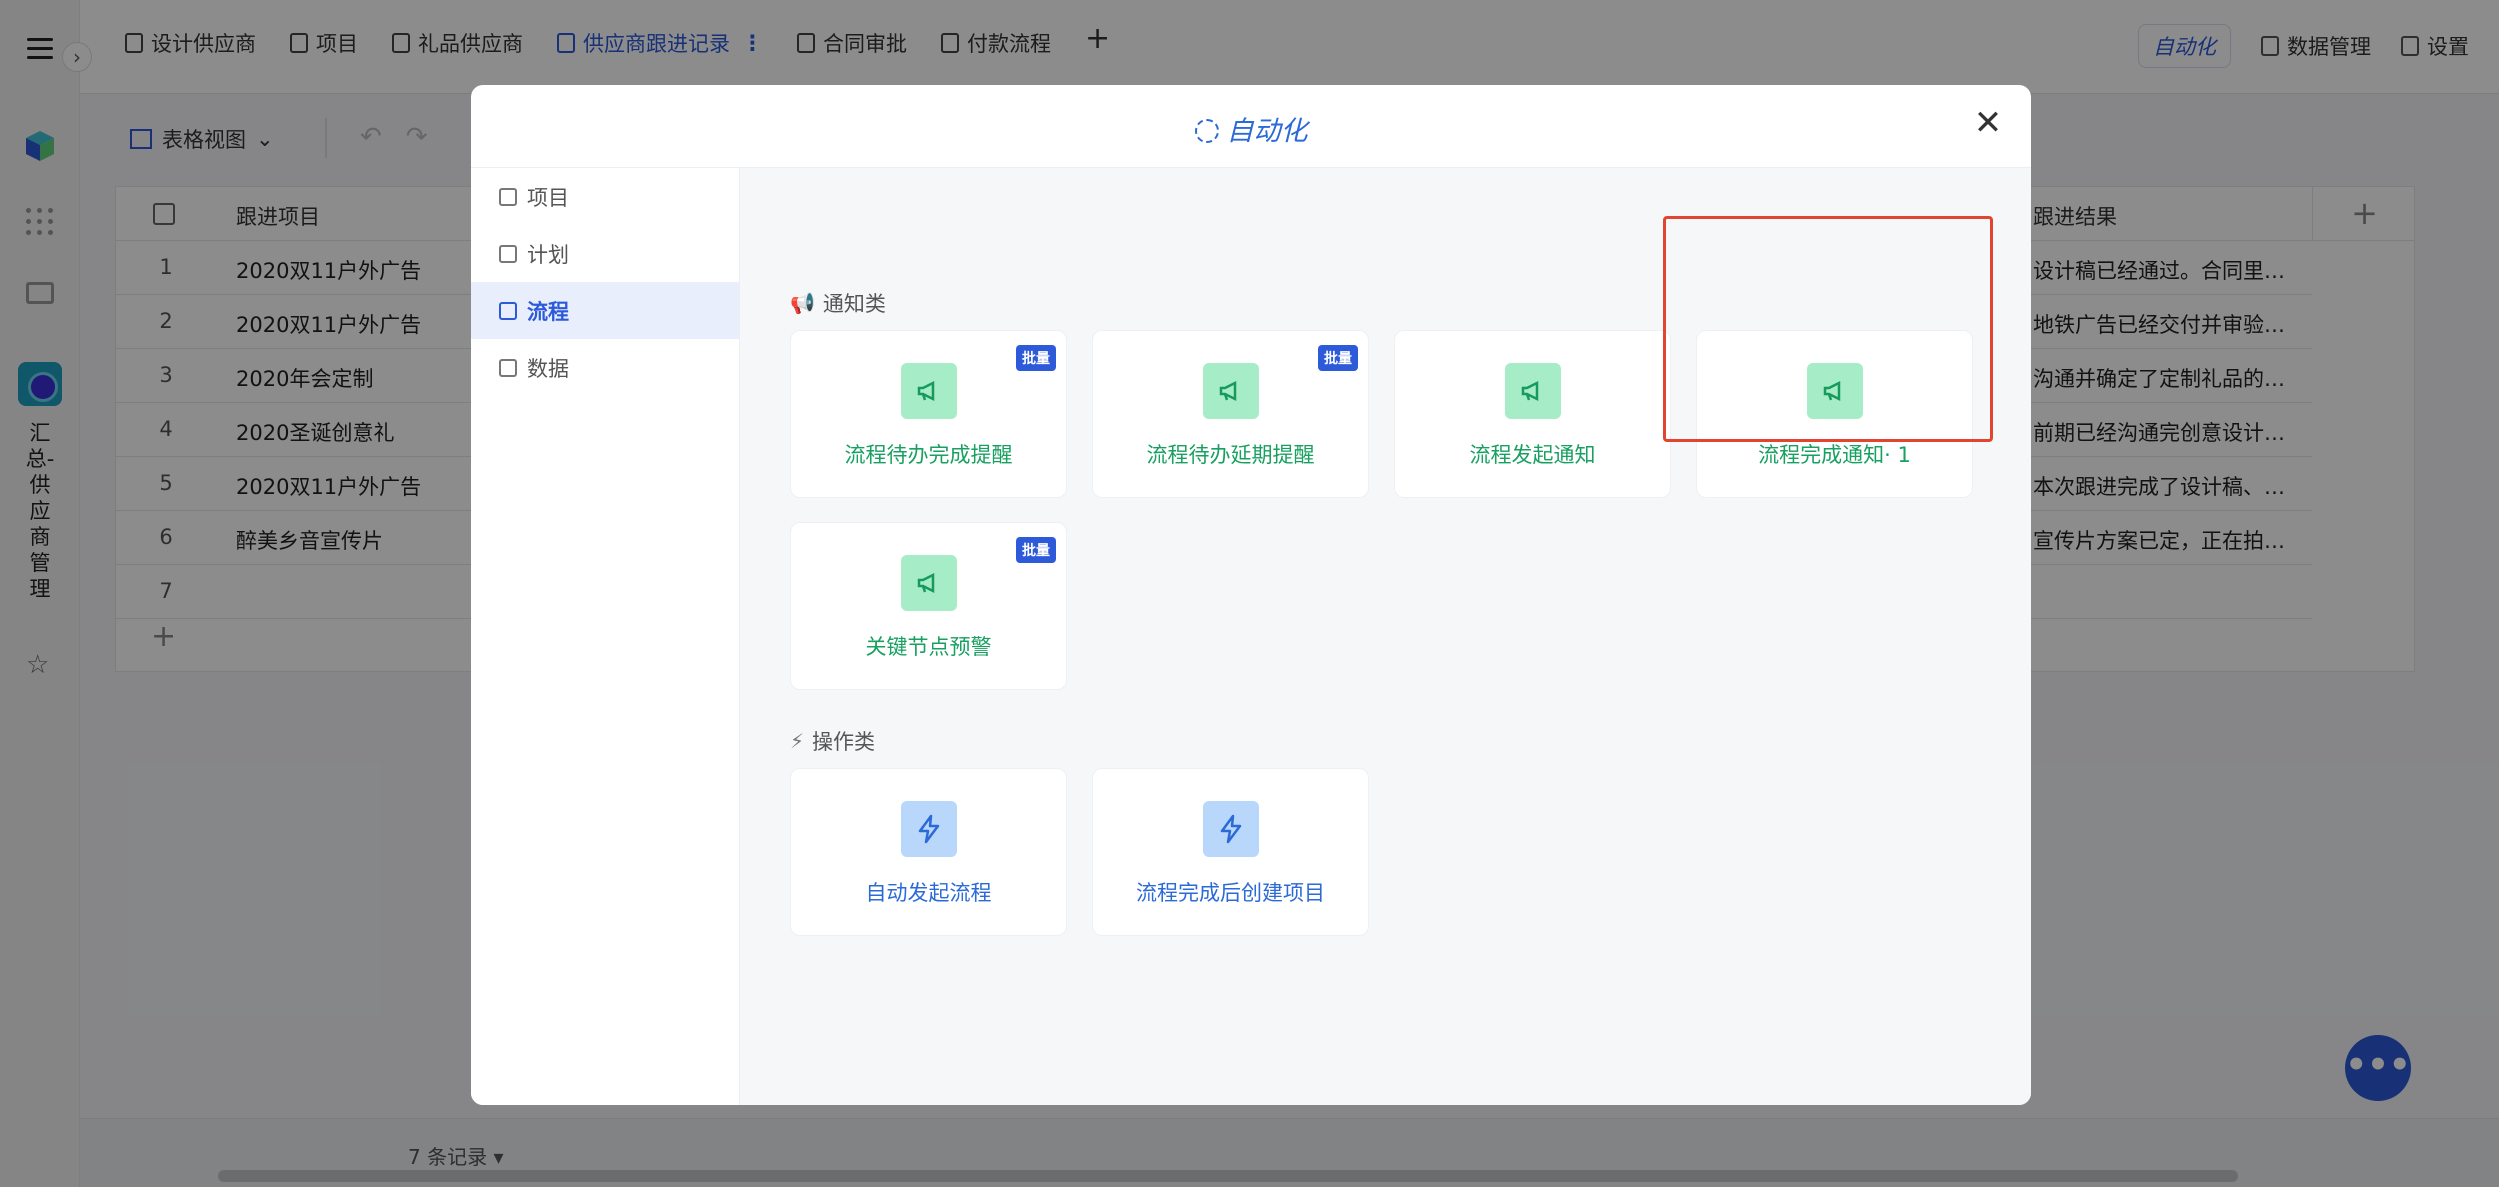 Image resolution: width=2499 pixels, height=1187 pixels. What do you see at coordinates (508, 253) in the screenshot?
I see `kanban-icon` at bounding box center [508, 253].